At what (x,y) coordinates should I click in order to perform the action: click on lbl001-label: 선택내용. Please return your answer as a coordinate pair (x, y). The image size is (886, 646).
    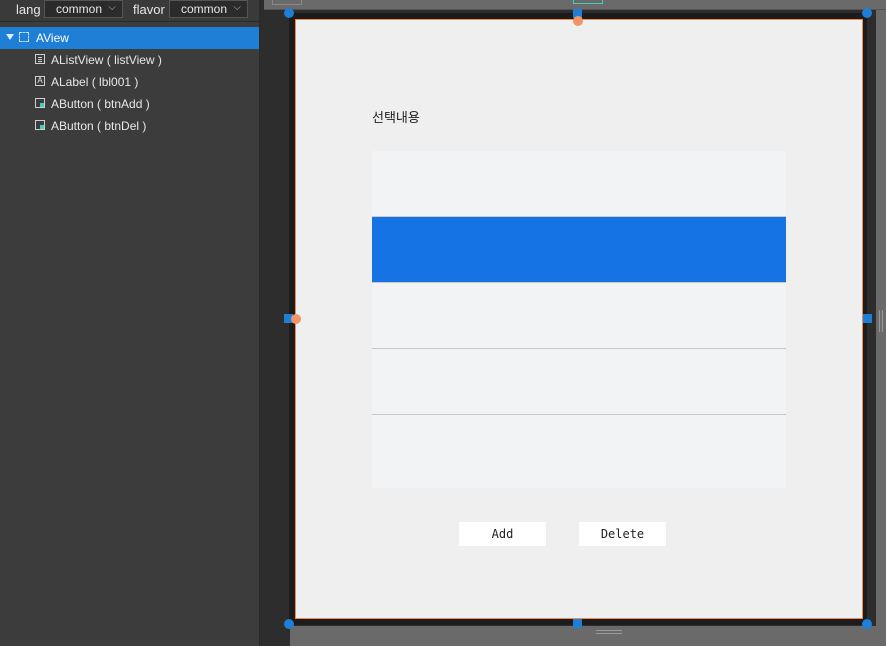
    Looking at the image, I should click on (396, 116).